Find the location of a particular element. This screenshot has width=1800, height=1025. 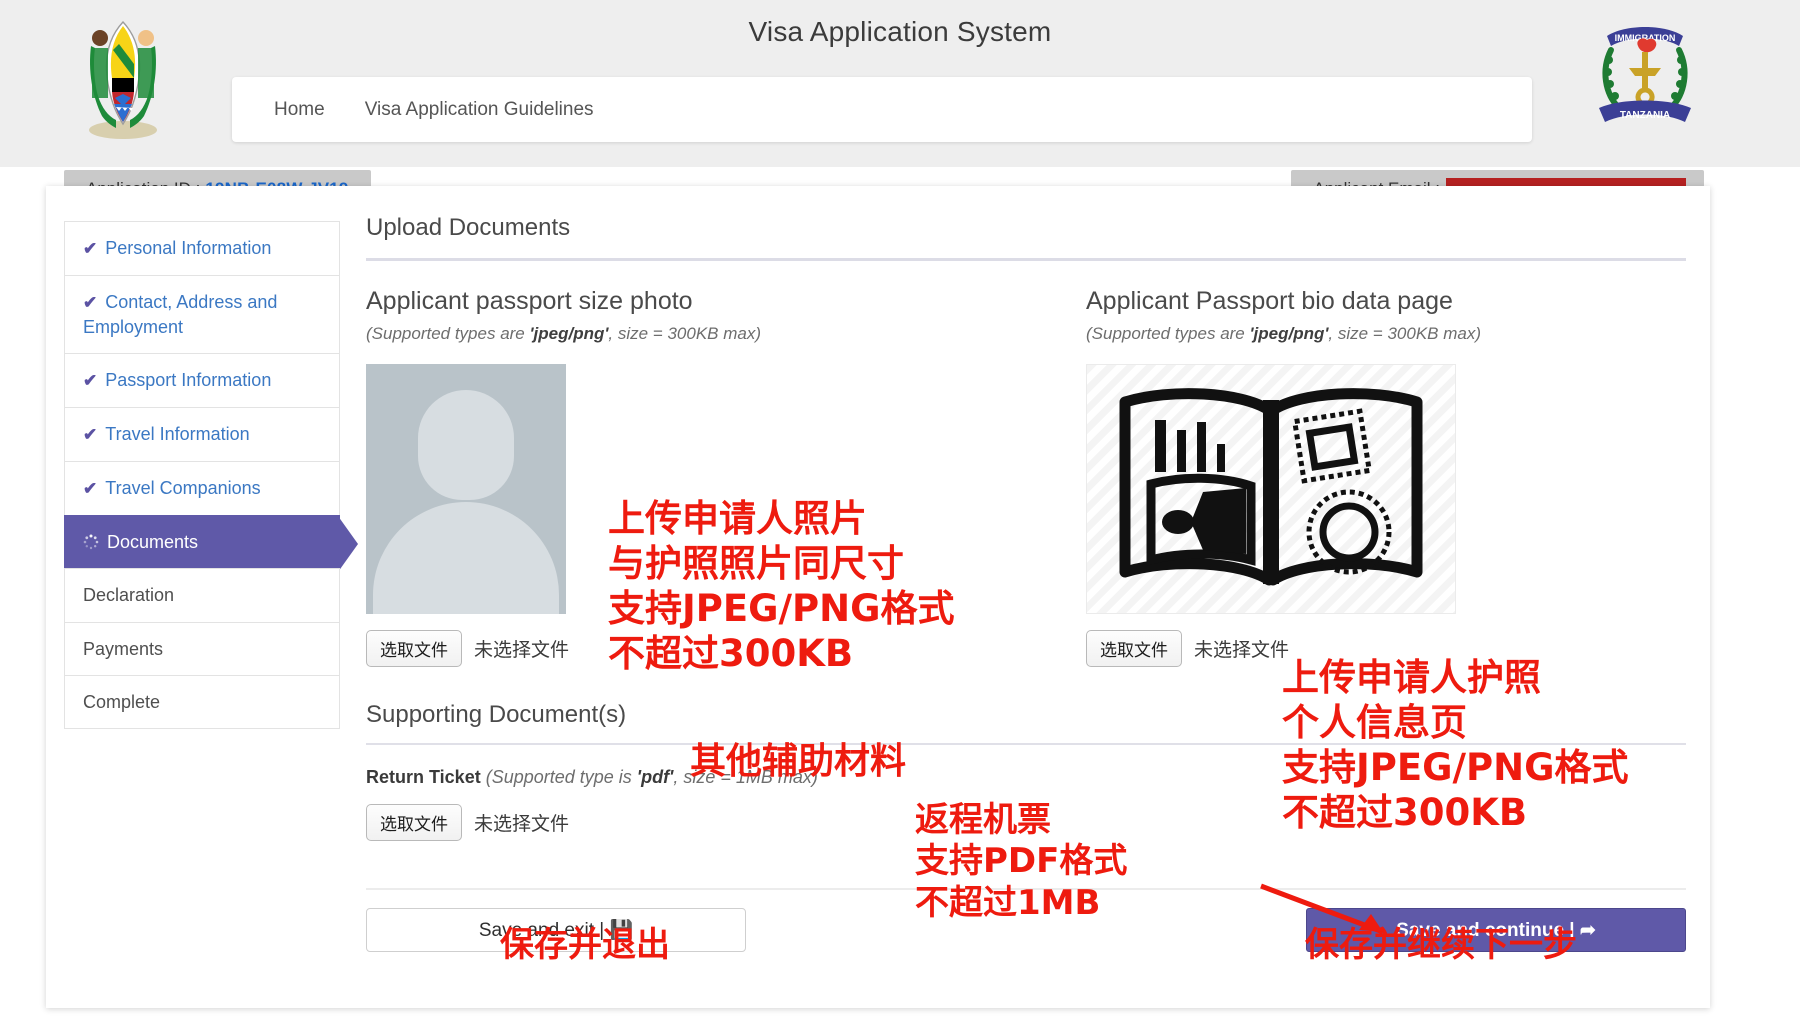

sidebar-item-documents: Documents is located at coordinates (211, 543).